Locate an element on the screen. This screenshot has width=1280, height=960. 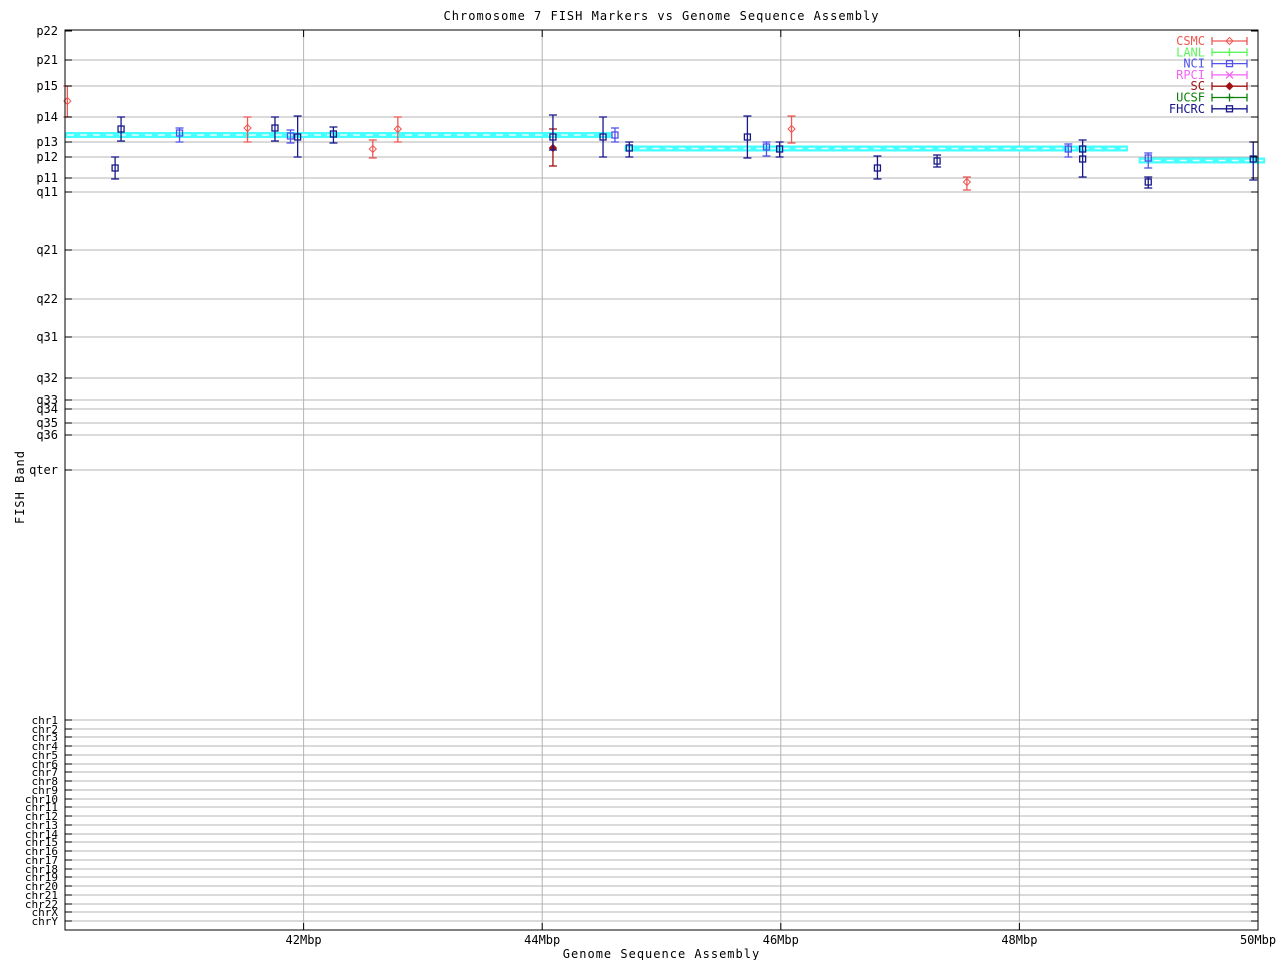
diamond-marker-icon is located at coordinates (1229, 86).